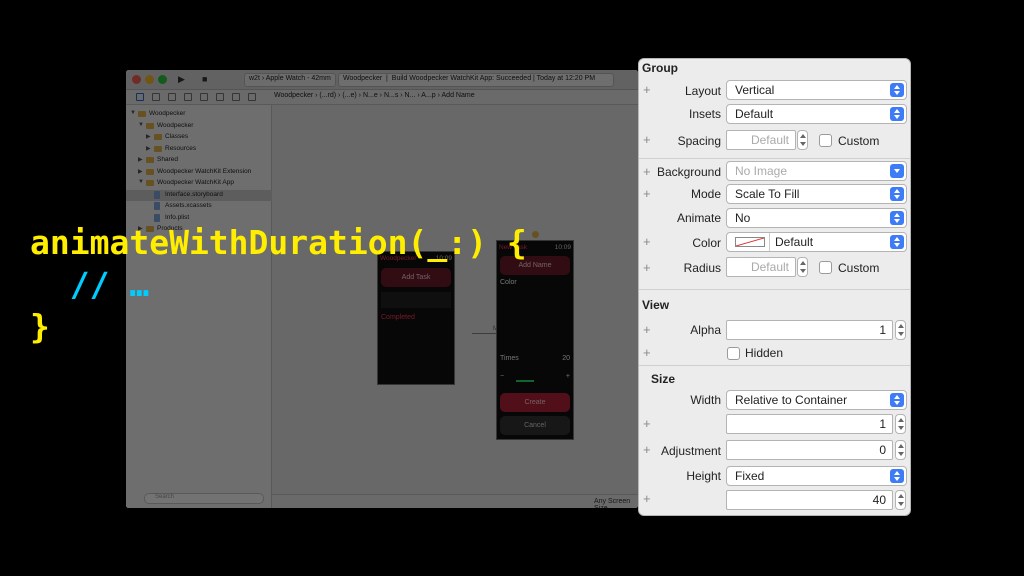  What do you see at coordinates (900, 500) in the screenshot?
I see `height-stepper` at bounding box center [900, 500].